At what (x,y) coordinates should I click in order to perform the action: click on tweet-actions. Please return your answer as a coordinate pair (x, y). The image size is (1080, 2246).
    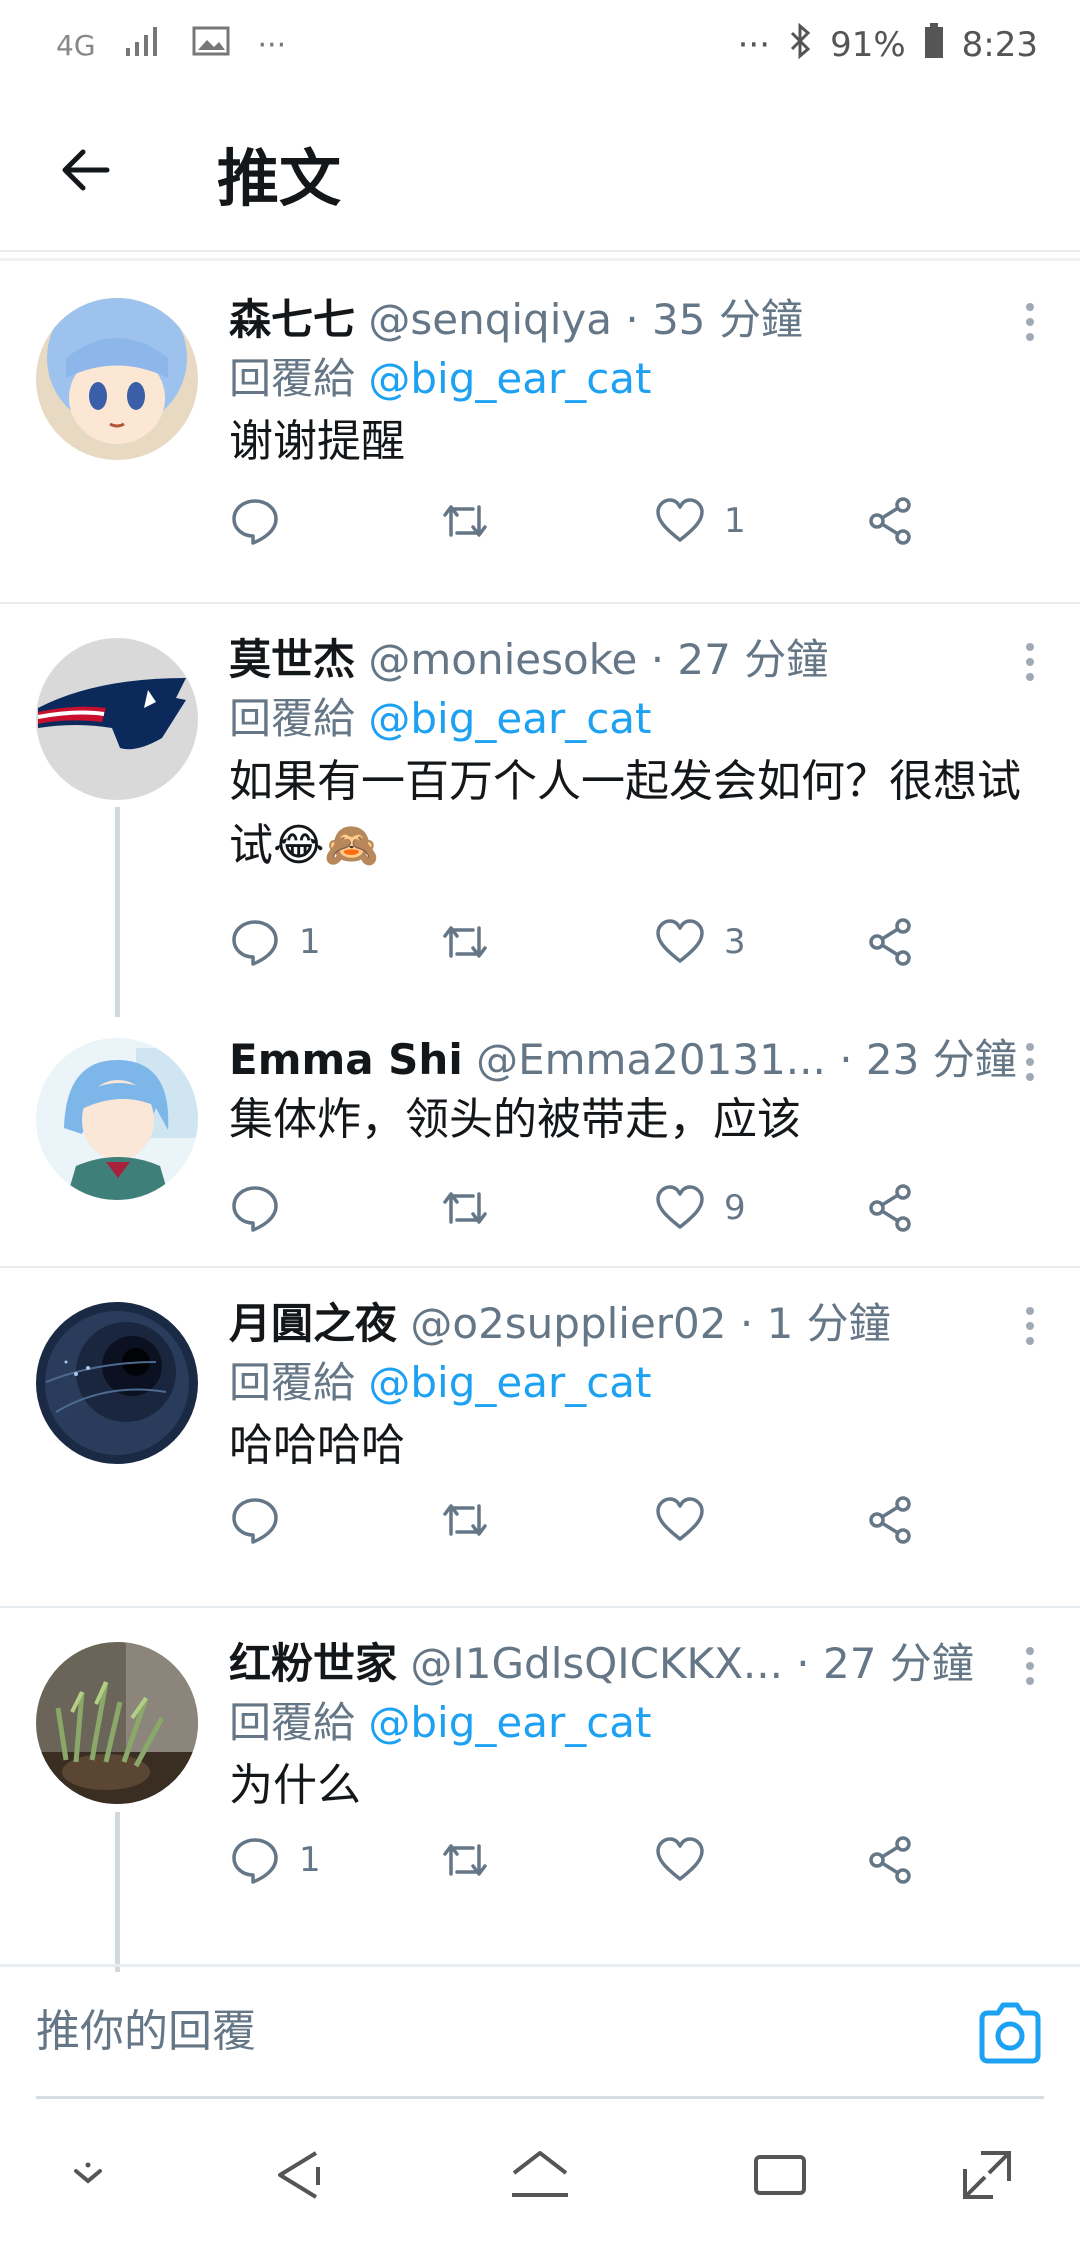
    Looking at the image, I should click on (579, 1520).